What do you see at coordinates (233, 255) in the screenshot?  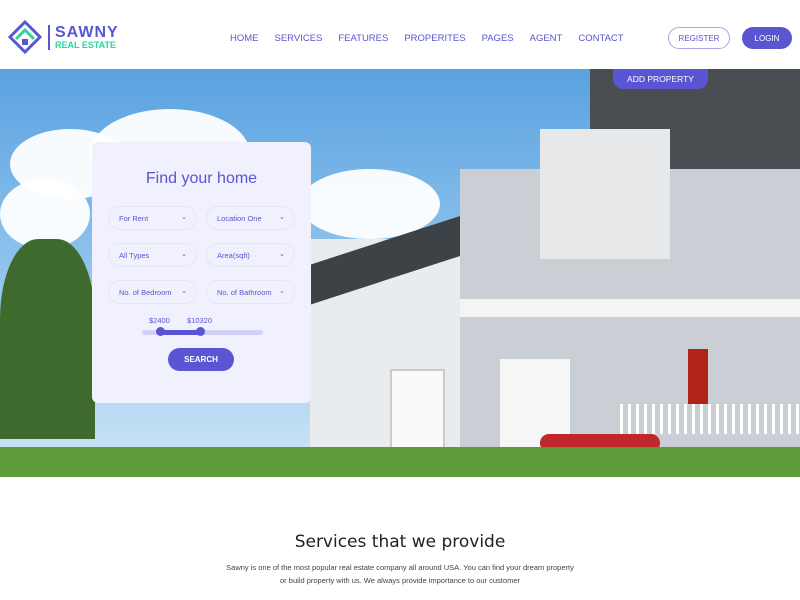 I see `select-value: Area(sqft)` at bounding box center [233, 255].